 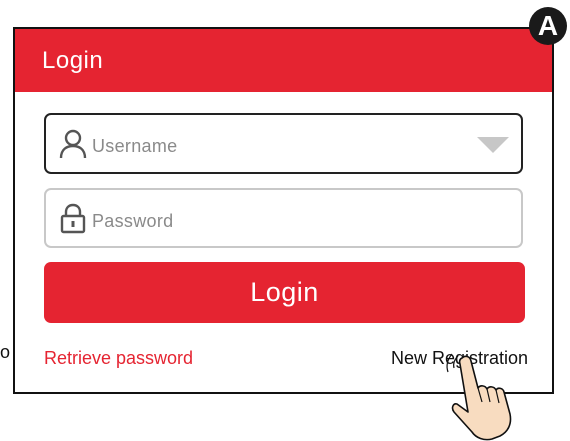 I want to click on step-badge: A, so click(x=548, y=26).